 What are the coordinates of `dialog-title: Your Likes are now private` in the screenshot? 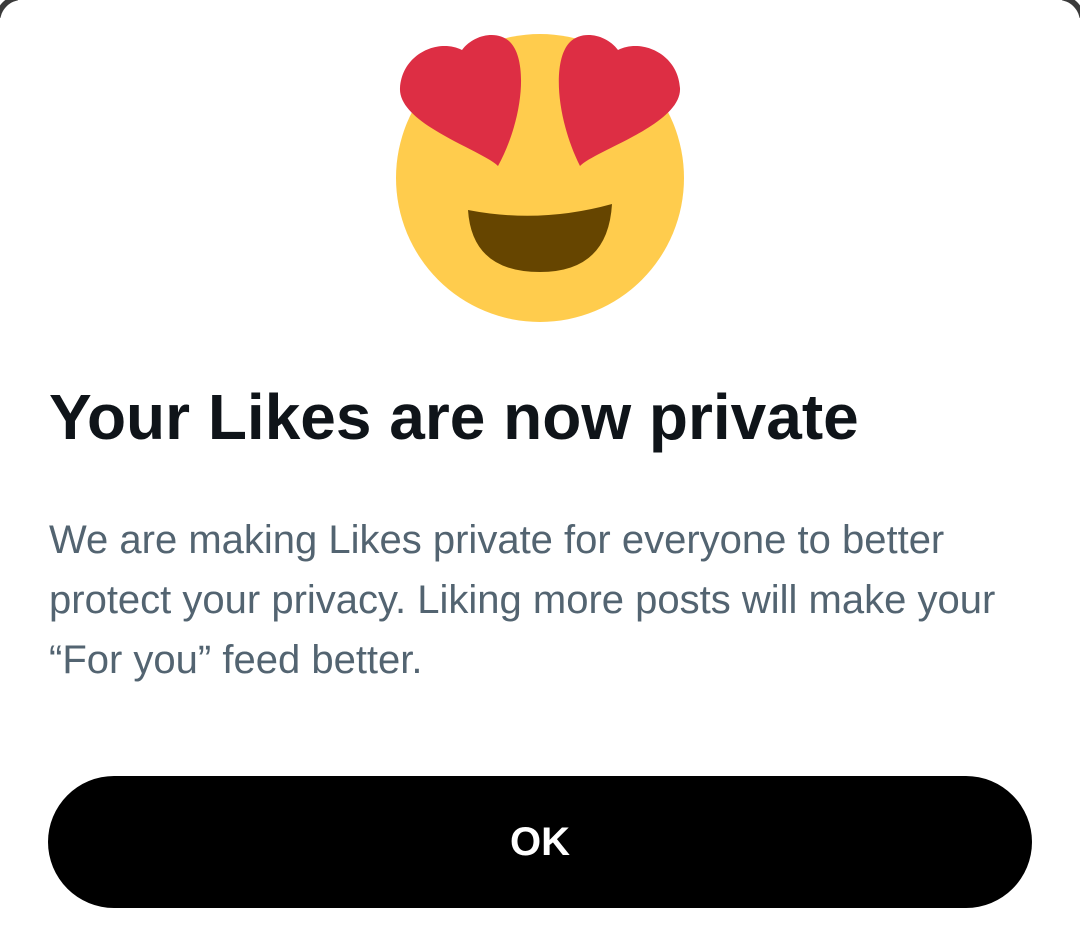 It's located at (454, 417).